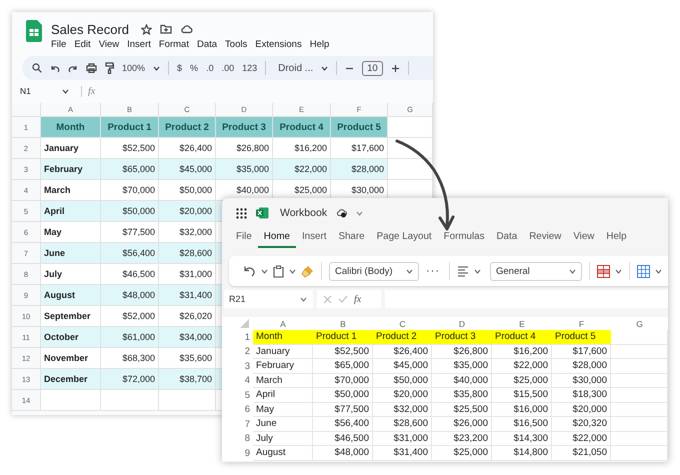 The height and width of the screenshot is (475, 680). What do you see at coordinates (237, 381) in the screenshot?
I see `row-number: 4` at bounding box center [237, 381].